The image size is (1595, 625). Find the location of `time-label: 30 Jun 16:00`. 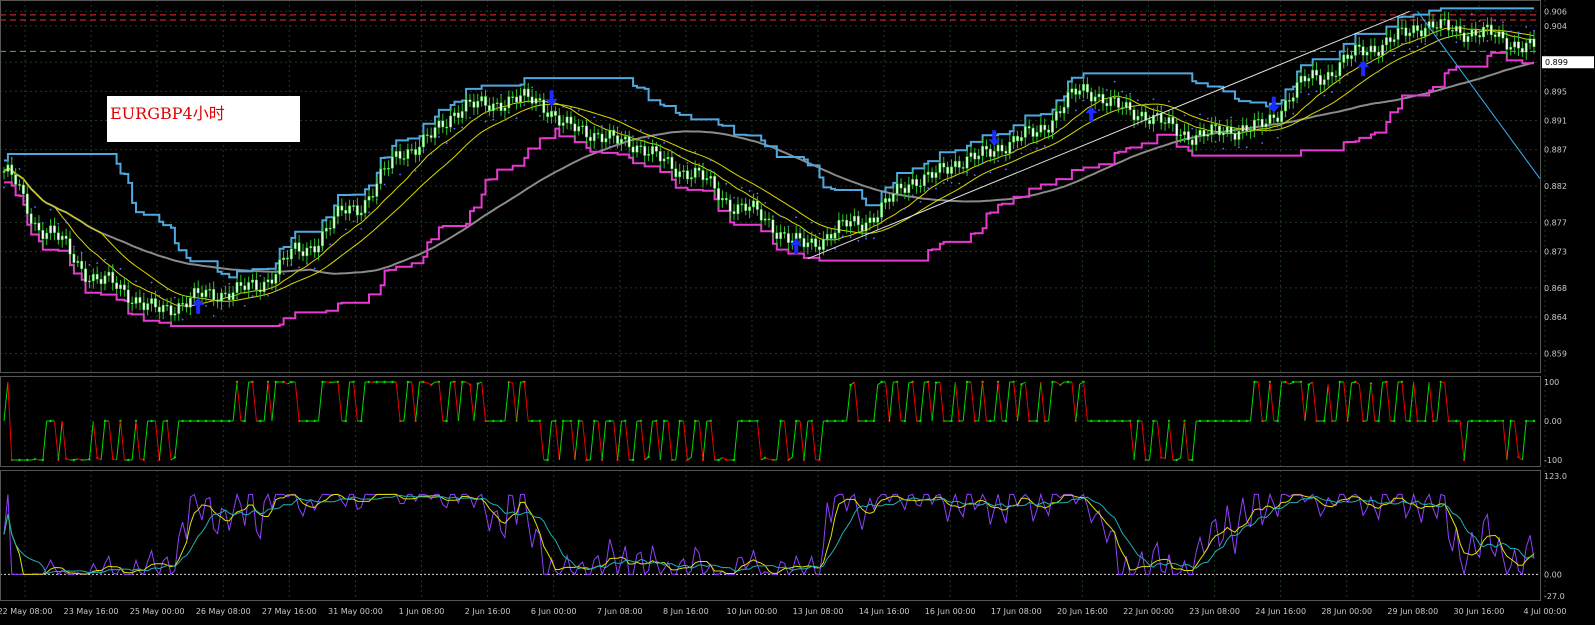

time-label: 30 Jun 16:00 is located at coordinates (1478, 611).